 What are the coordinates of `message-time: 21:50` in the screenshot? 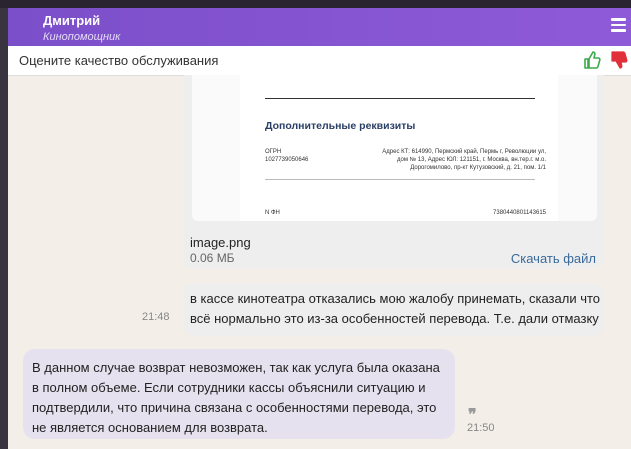 It's located at (481, 428).